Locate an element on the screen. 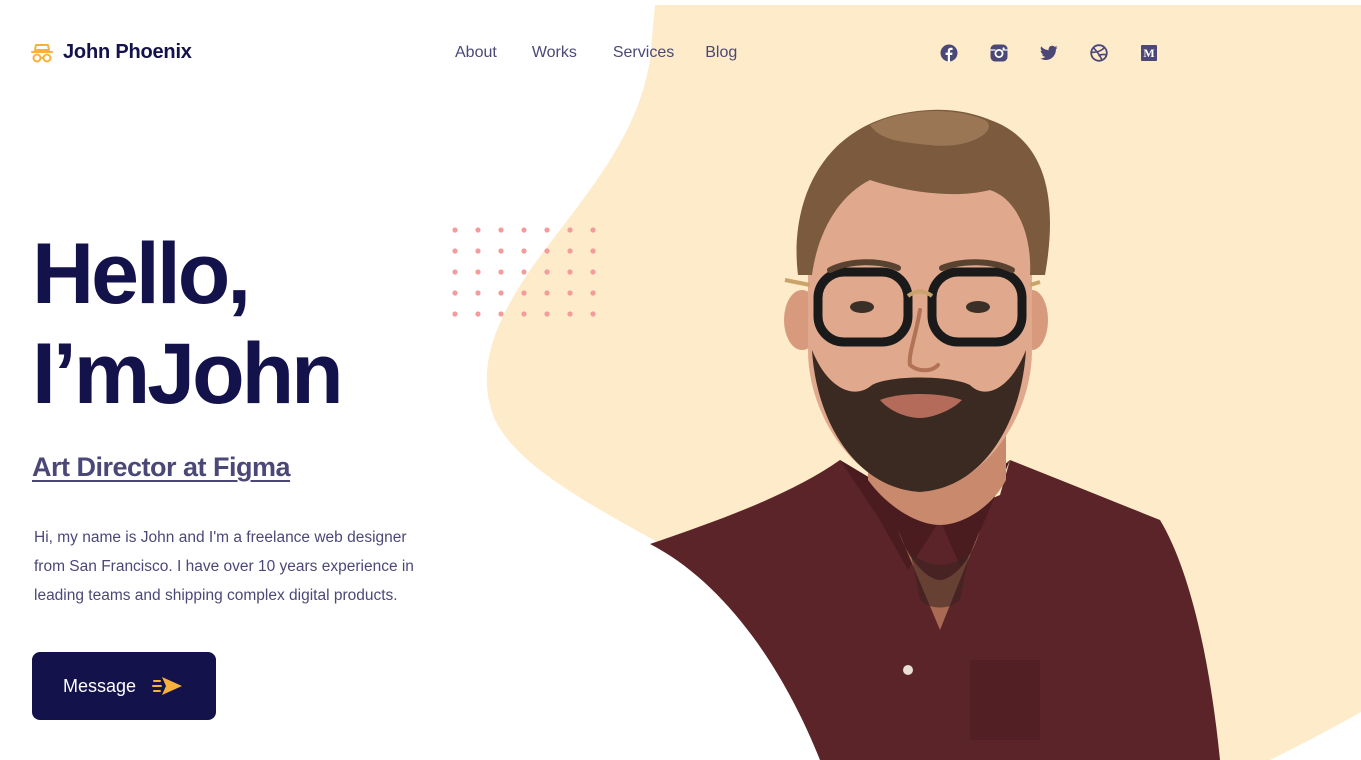 This screenshot has width=1361, height=760. medium-icon: M is located at coordinates (1149, 53).